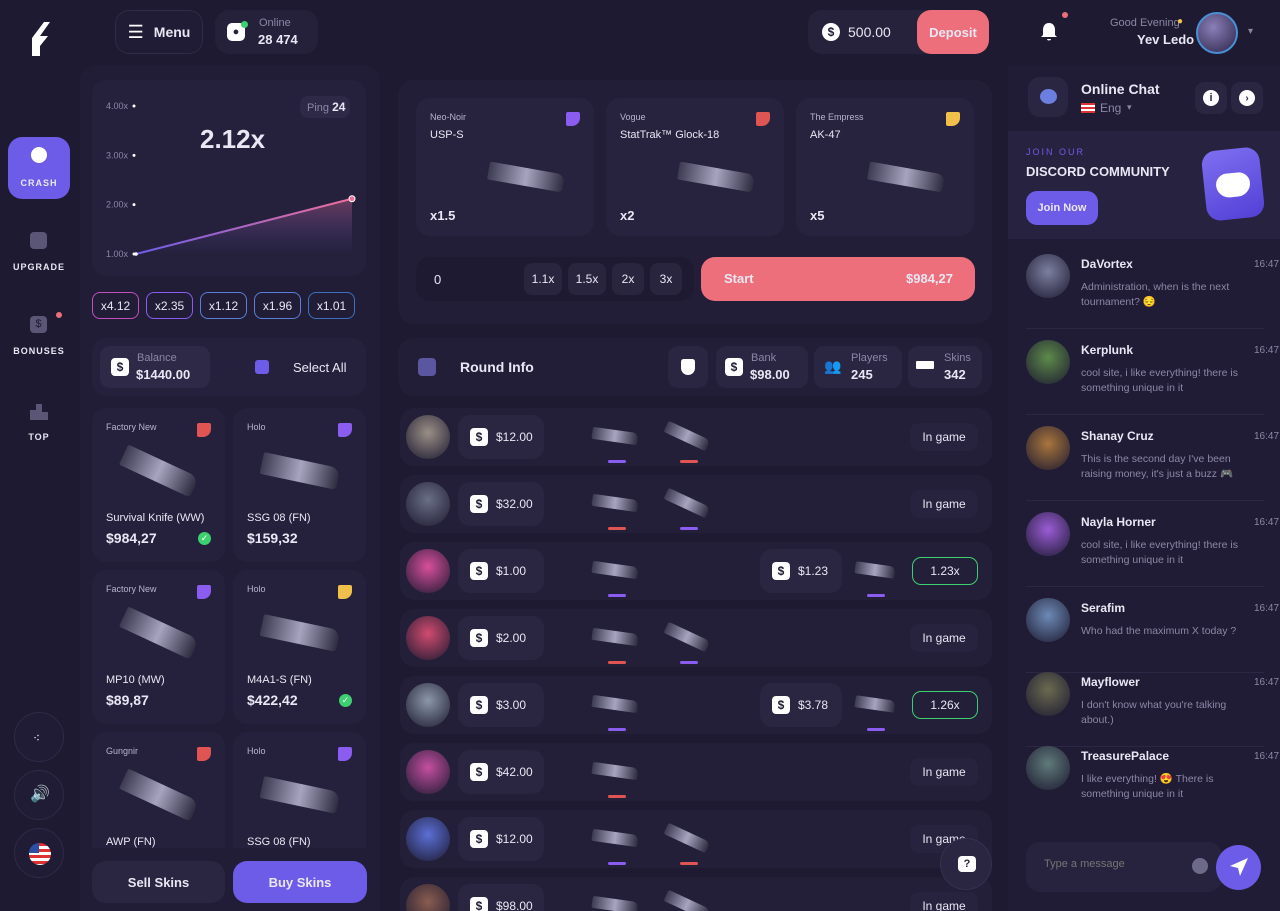  I want to click on menu-button: ☰ Menu, so click(159, 32).